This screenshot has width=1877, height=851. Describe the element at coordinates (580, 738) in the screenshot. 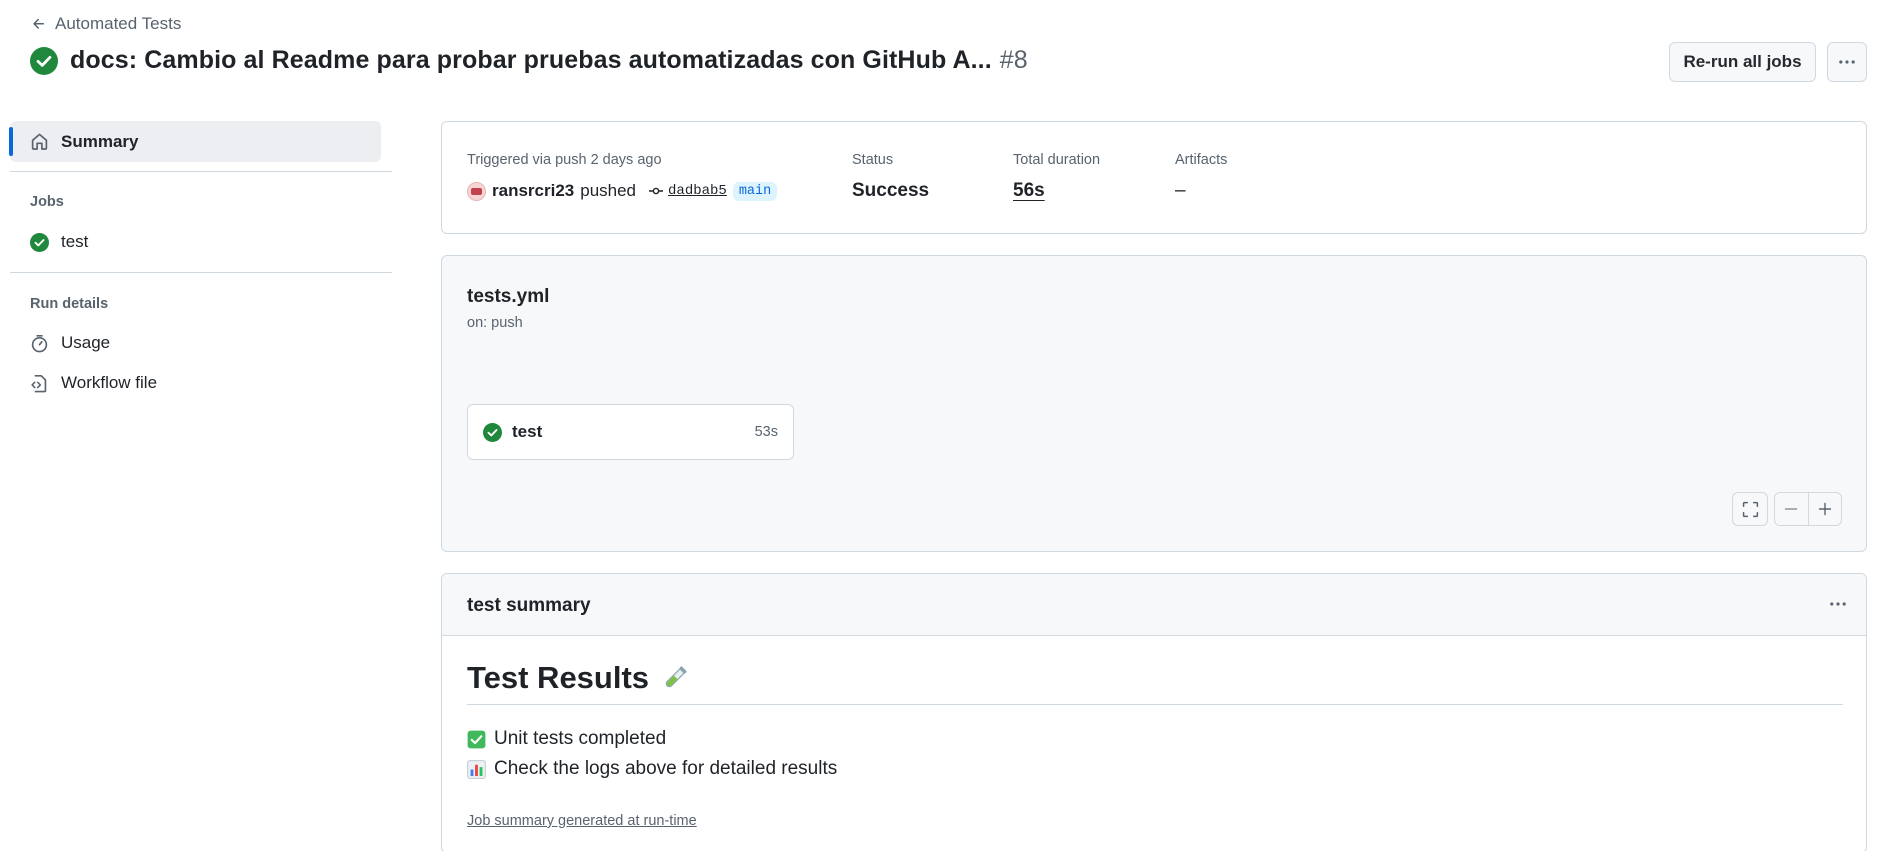

I see `result-line-text: Unit tests completed` at that location.